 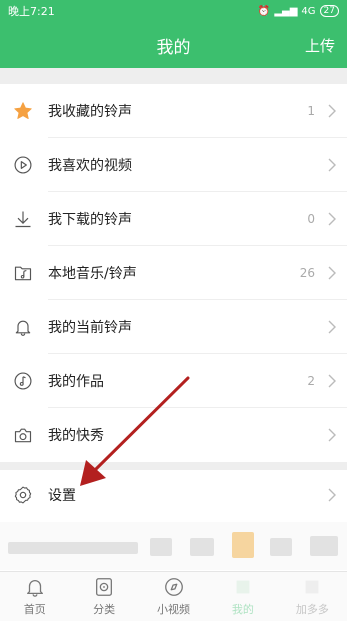 I want to click on menu-item-settings: 设置, so click(x=173, y=495).